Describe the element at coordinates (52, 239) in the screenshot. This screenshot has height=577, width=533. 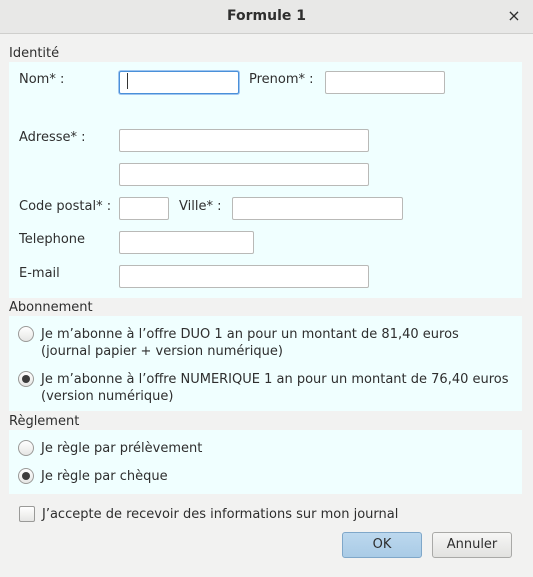
I see `telephone-label: Telephone` at that location.